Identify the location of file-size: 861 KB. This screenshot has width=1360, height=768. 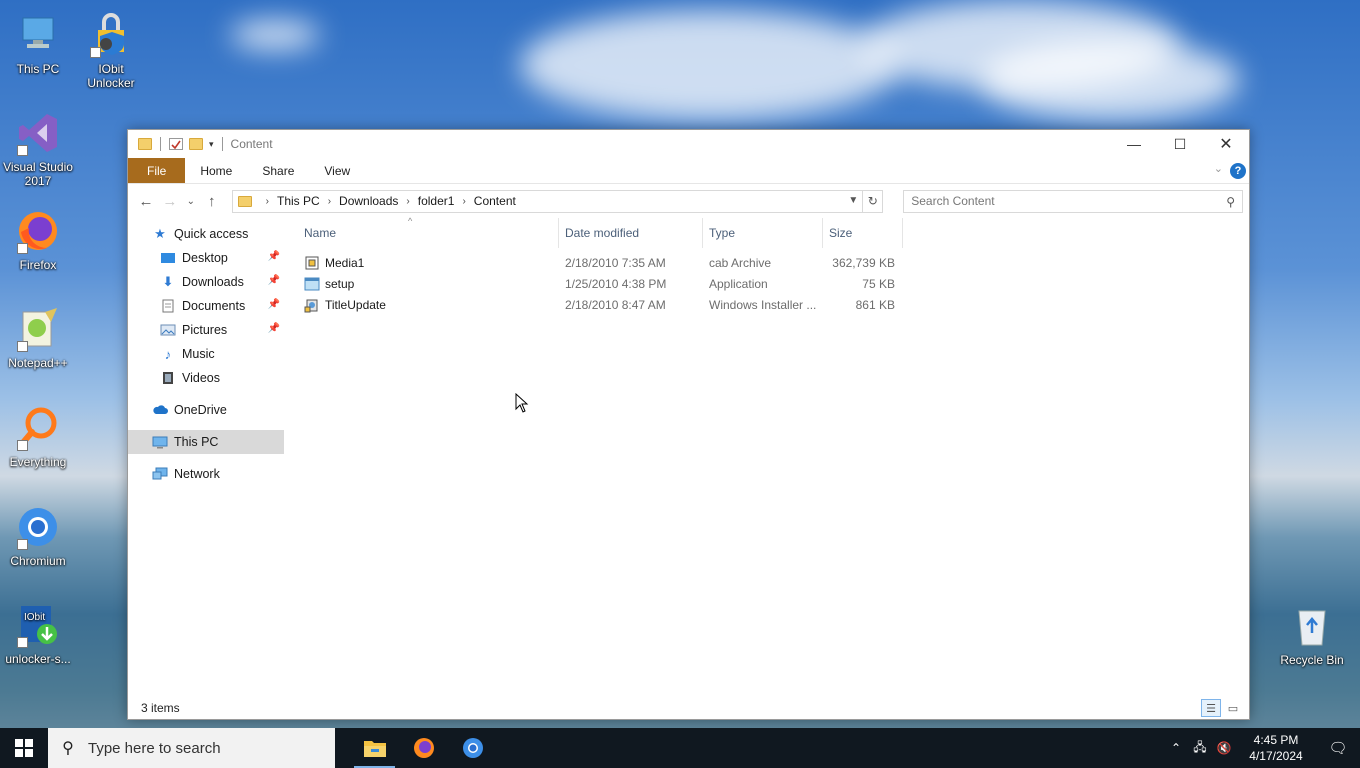
(875, 304).